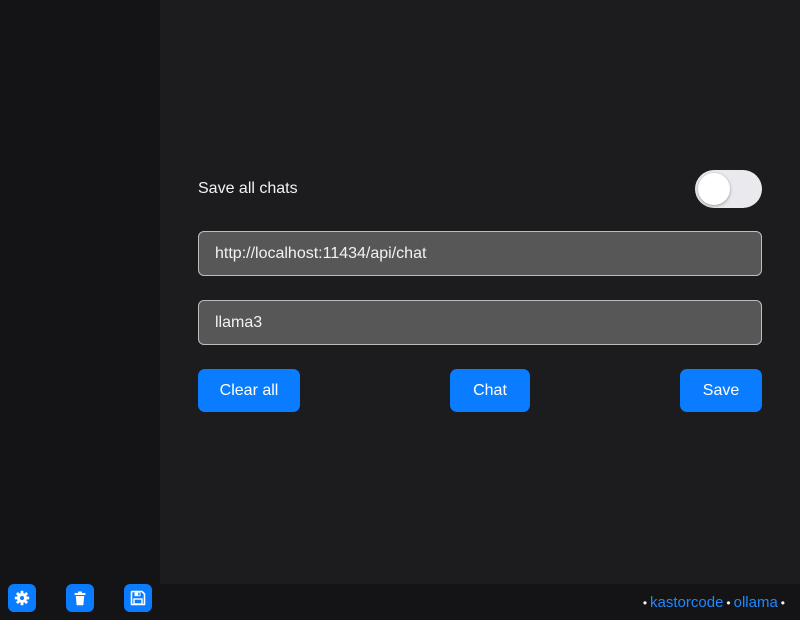 The width and height of the screenshot is (800, 620). I want to click on save-file-button, so click(138, 598).